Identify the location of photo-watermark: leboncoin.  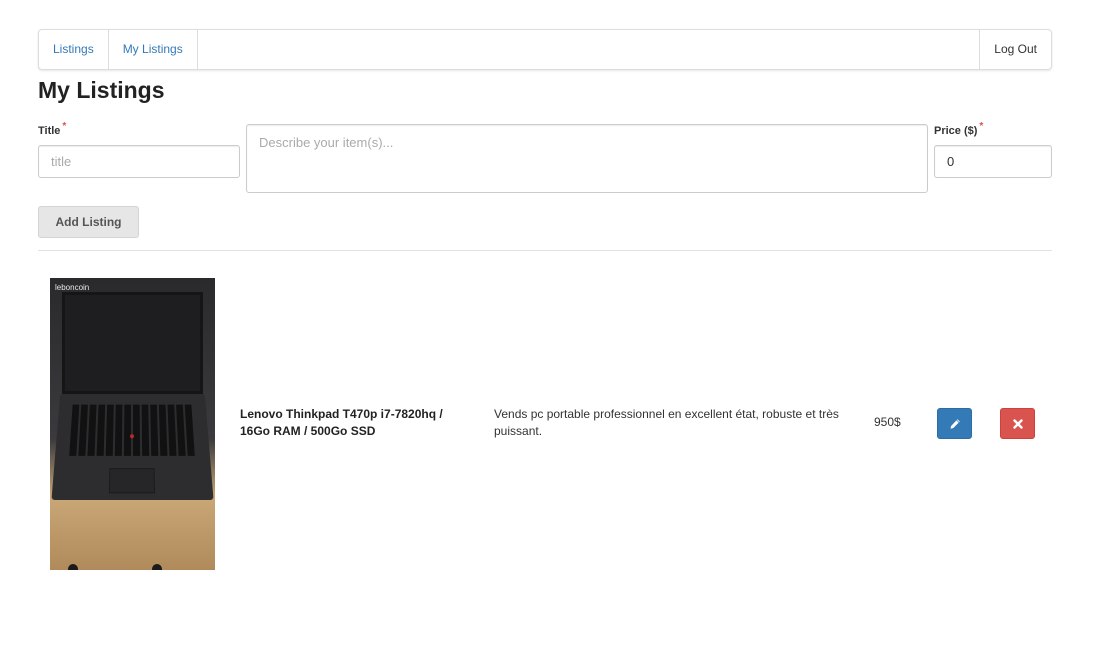
(72, 287).